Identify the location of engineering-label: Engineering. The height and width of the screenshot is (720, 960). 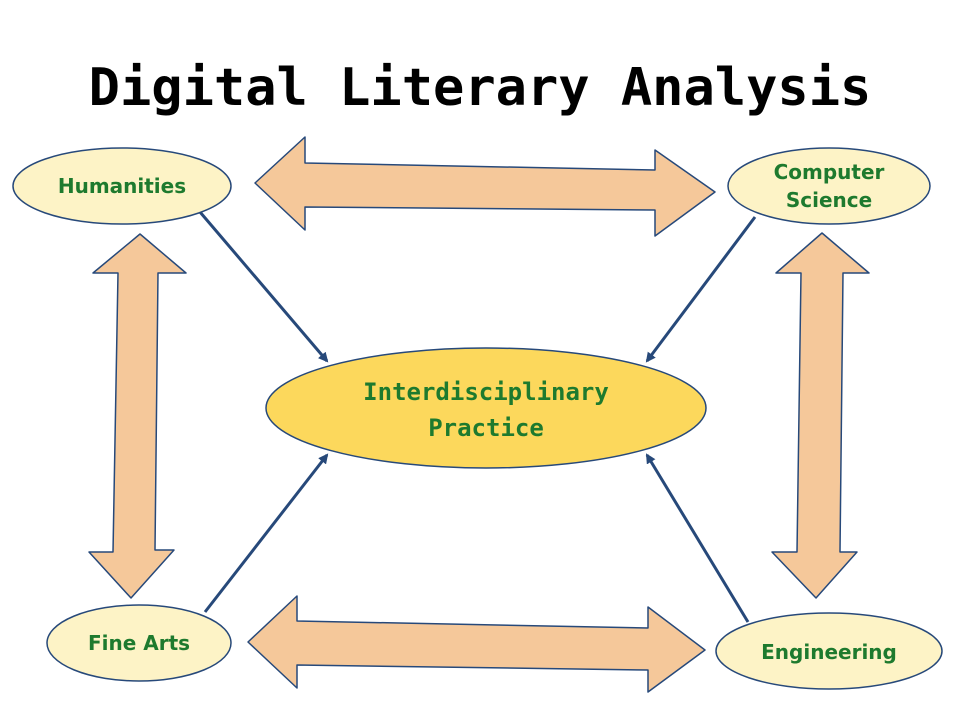
(829, 652).